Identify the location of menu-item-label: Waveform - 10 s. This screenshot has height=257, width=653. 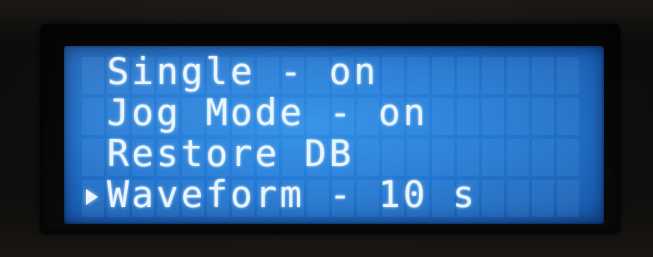
(292, 194).